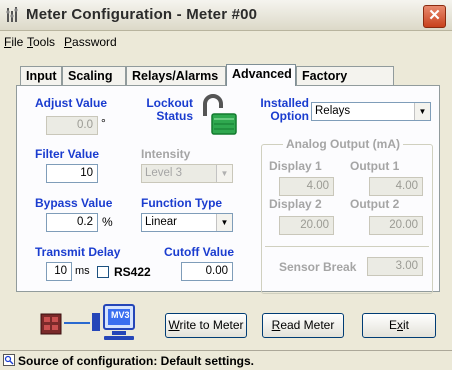  What do you see at coordinates (67, 154) in the screenshot?
I see `filter-value-label: Filter Value` at bounding box center [67, 154].